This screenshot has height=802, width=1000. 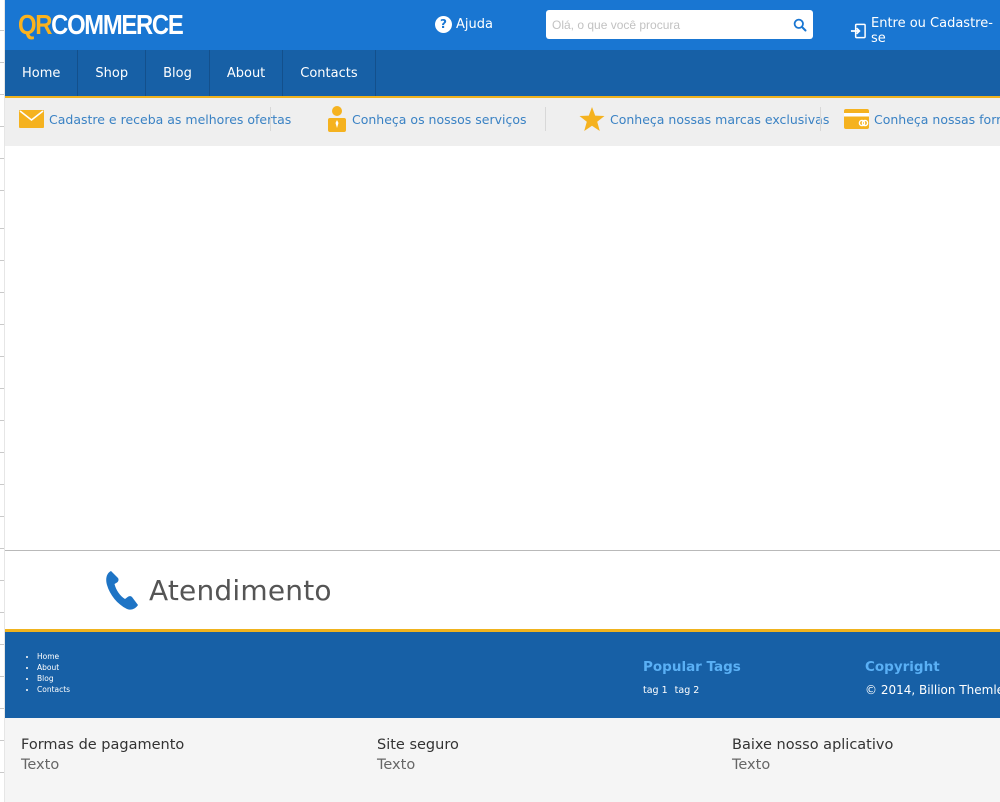 What do you see at coordinates (418, 755) in the screenshot?
I see `secure-site-block: Site seguro Texto` at bounding box center [418, 755].